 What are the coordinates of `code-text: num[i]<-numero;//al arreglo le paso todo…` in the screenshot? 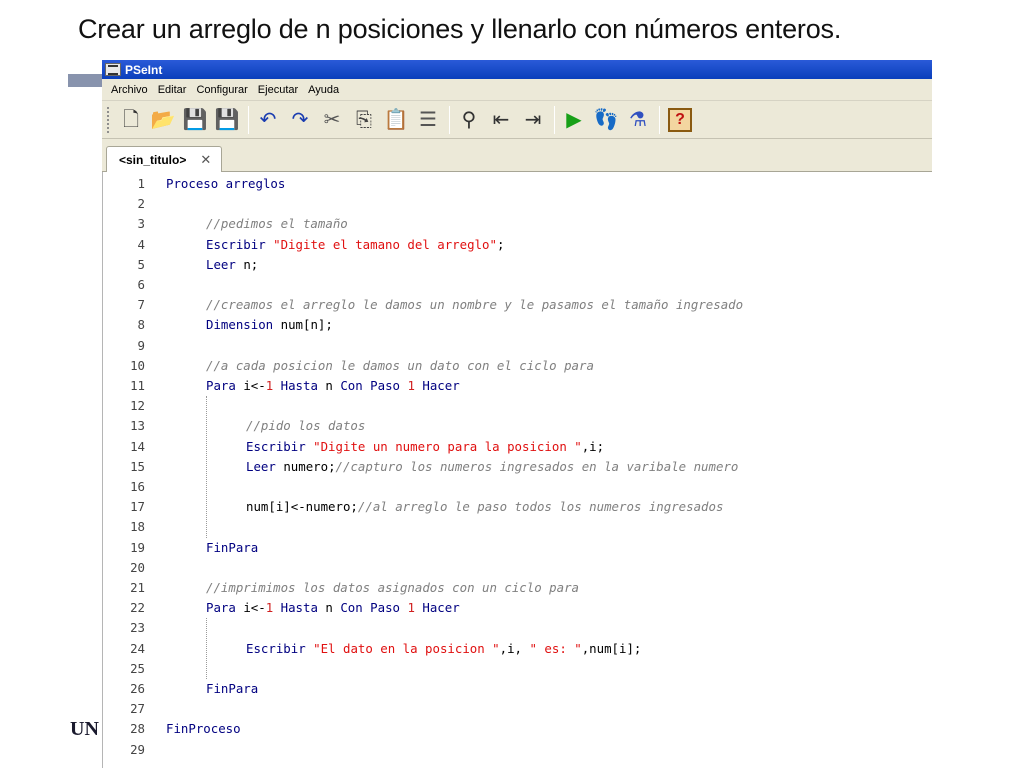 It's located at (484, 507).